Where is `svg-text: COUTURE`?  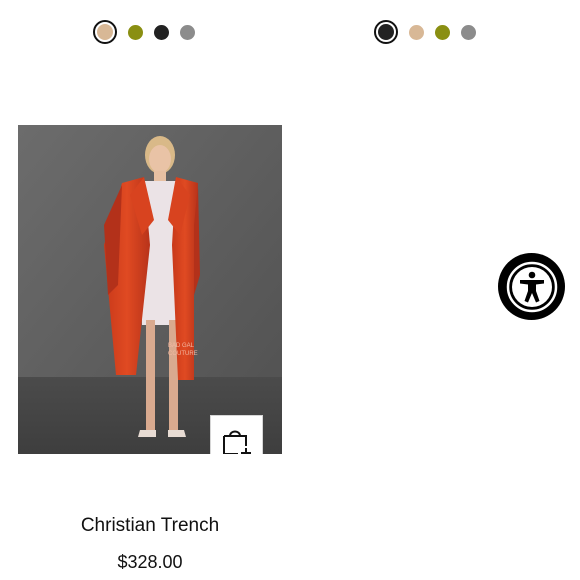 svg-text: COUTURE is located at coordinates (183, 354).